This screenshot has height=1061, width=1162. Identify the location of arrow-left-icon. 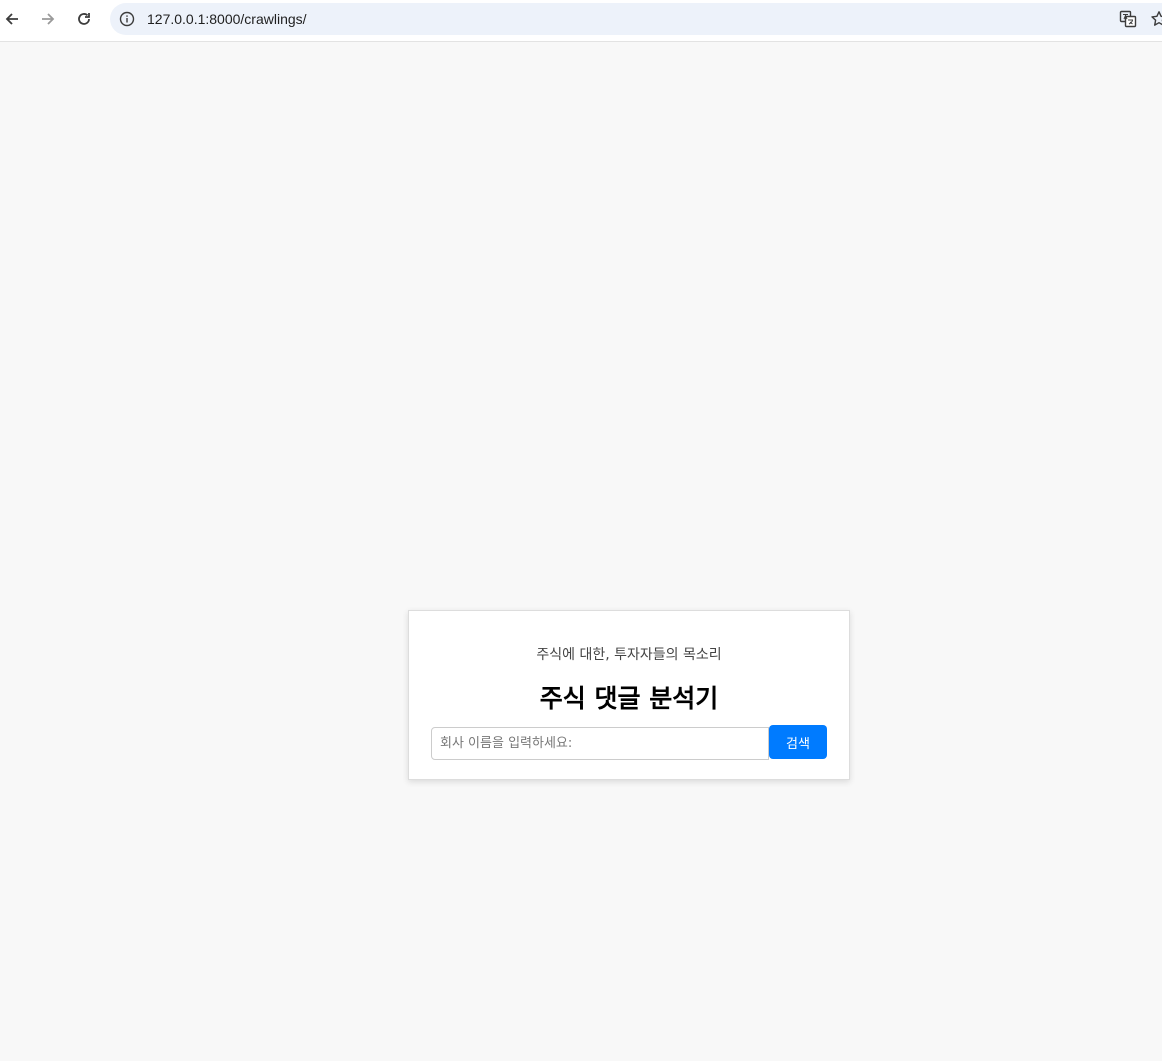
(11, 19).